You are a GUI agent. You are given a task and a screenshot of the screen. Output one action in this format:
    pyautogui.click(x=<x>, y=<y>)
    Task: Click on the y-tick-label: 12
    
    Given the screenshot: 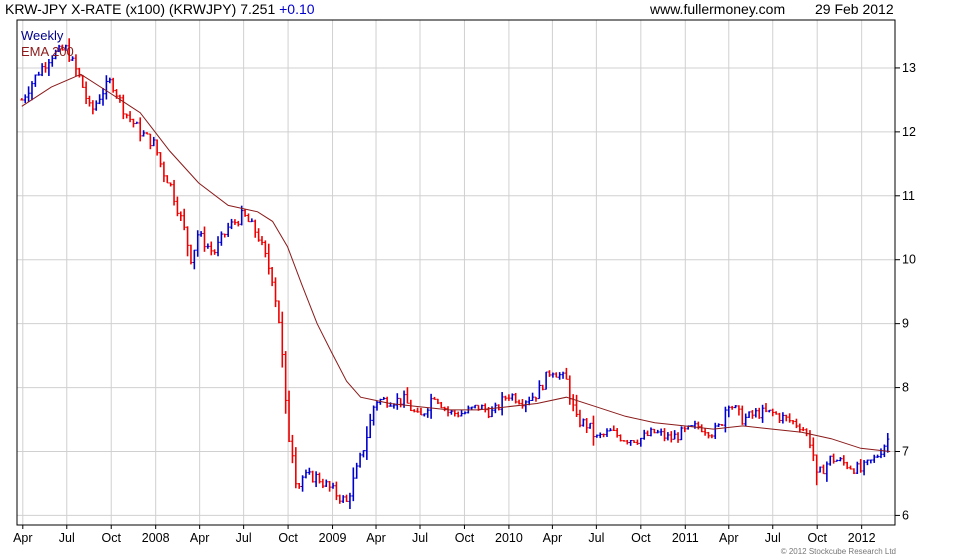 What is the action you would take?
    pyautogui.click(x=909, y=132)
    